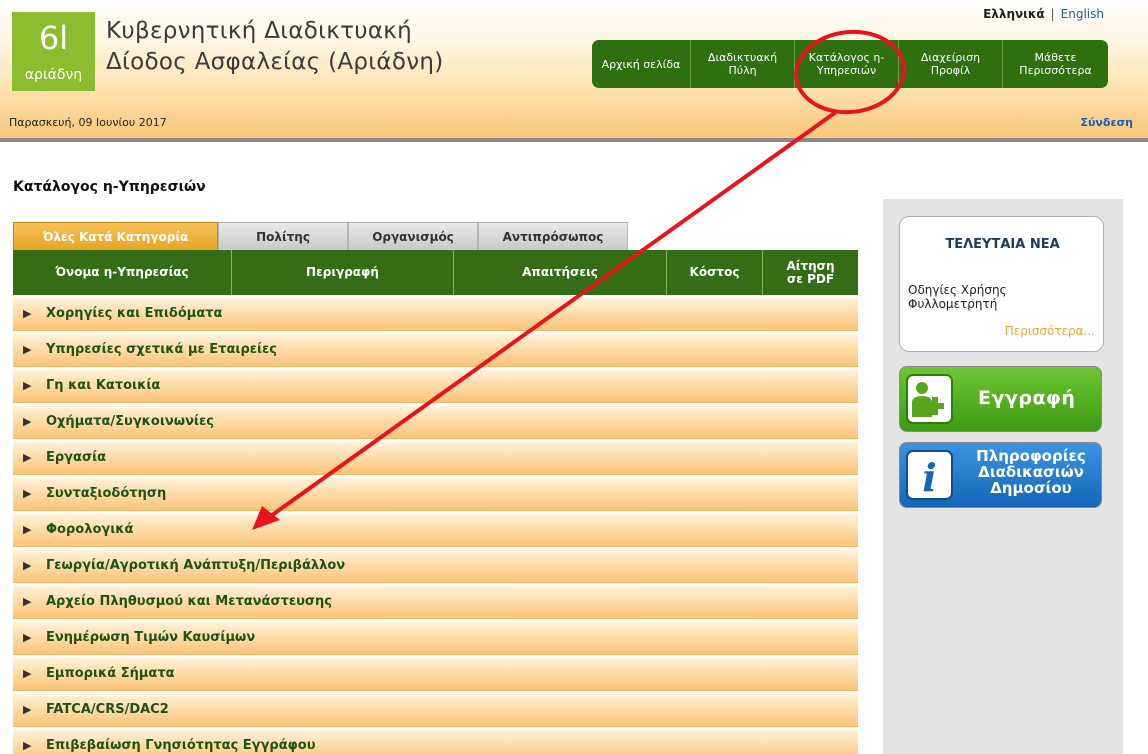 The height and width of the screenshot is (754, 1148). I want to click on tab-all-by-category: Όλες Κατά Κατηγορία, so click(115, 236).